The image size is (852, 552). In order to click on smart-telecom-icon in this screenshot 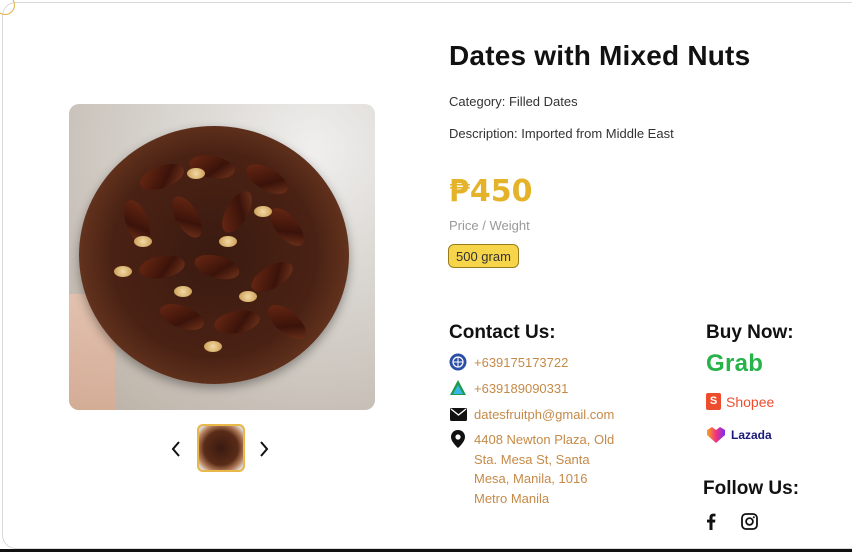, I will do `click(458, 388)`.